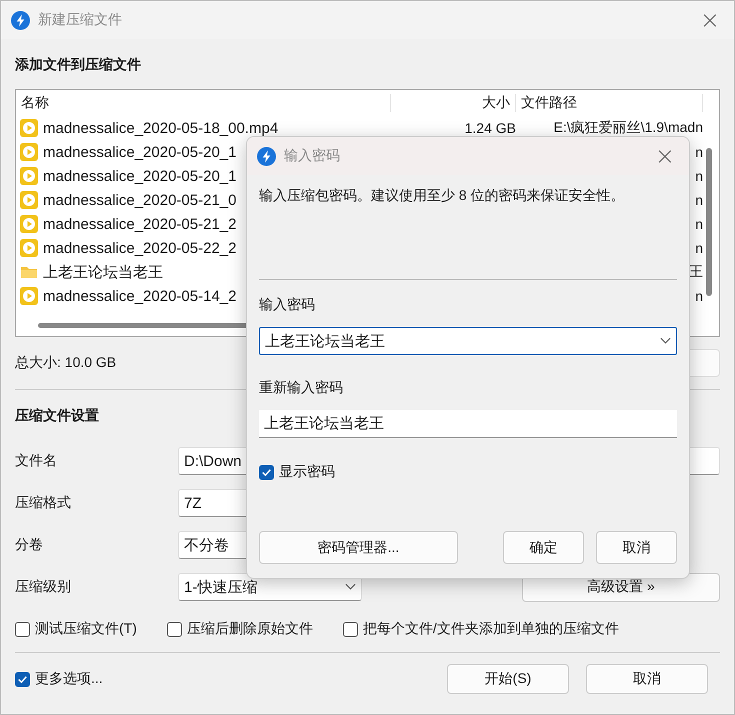 This screenshot has height=715, width=735. What do you see at coordinates (57, 415) in the screenshot?
I see `section-heading: 压缩文件设置` at bounding box center [57, 415].